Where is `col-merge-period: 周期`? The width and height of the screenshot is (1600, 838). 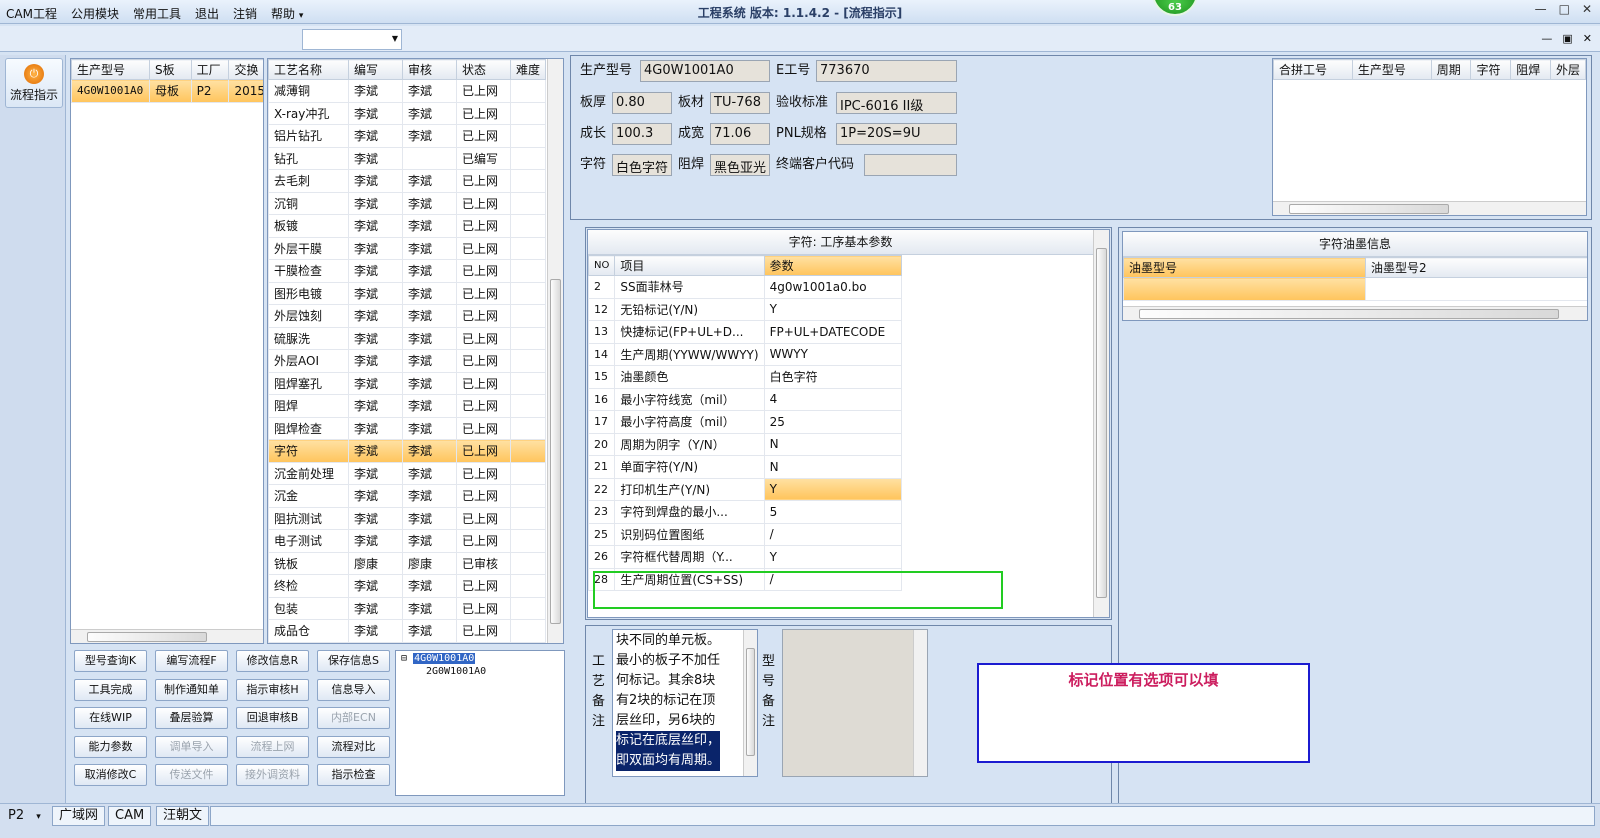
col-merge-period: 周期 is located at coordinates (1451, 69).